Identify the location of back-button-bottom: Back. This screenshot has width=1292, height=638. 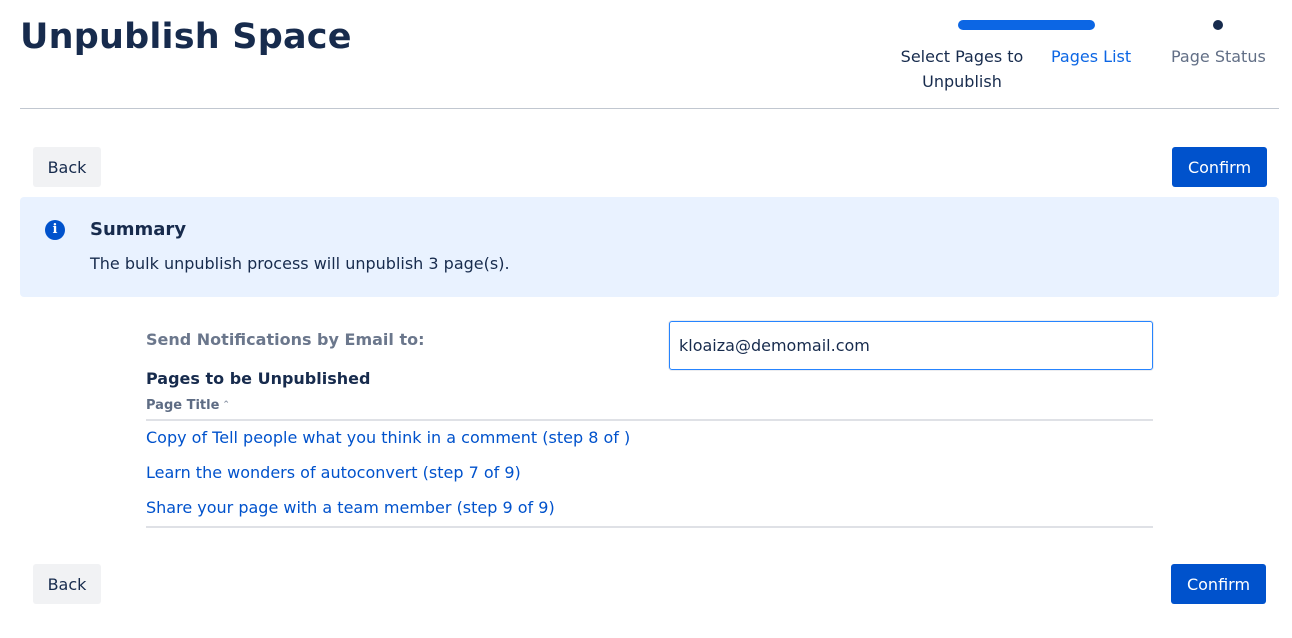
(67, 584).